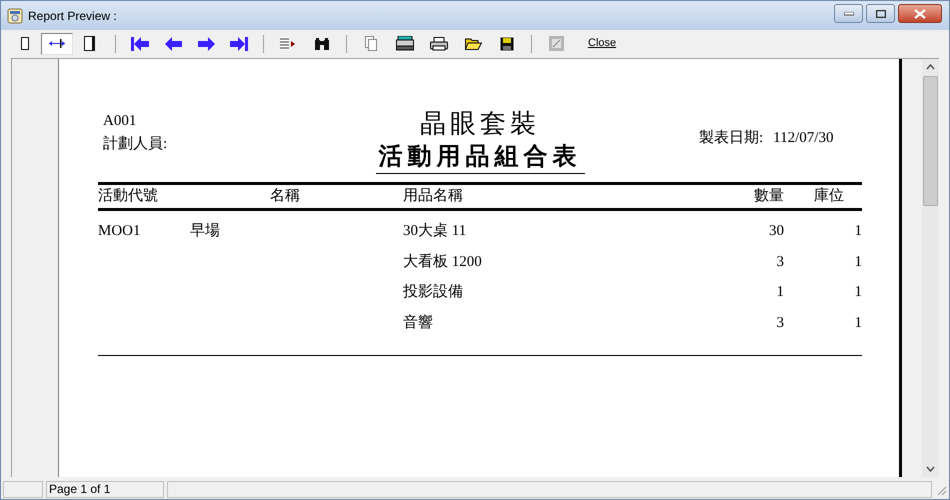 This screenshot has height=500, width=950. I want to click on item-name: 投影設備, so click(433, 292).